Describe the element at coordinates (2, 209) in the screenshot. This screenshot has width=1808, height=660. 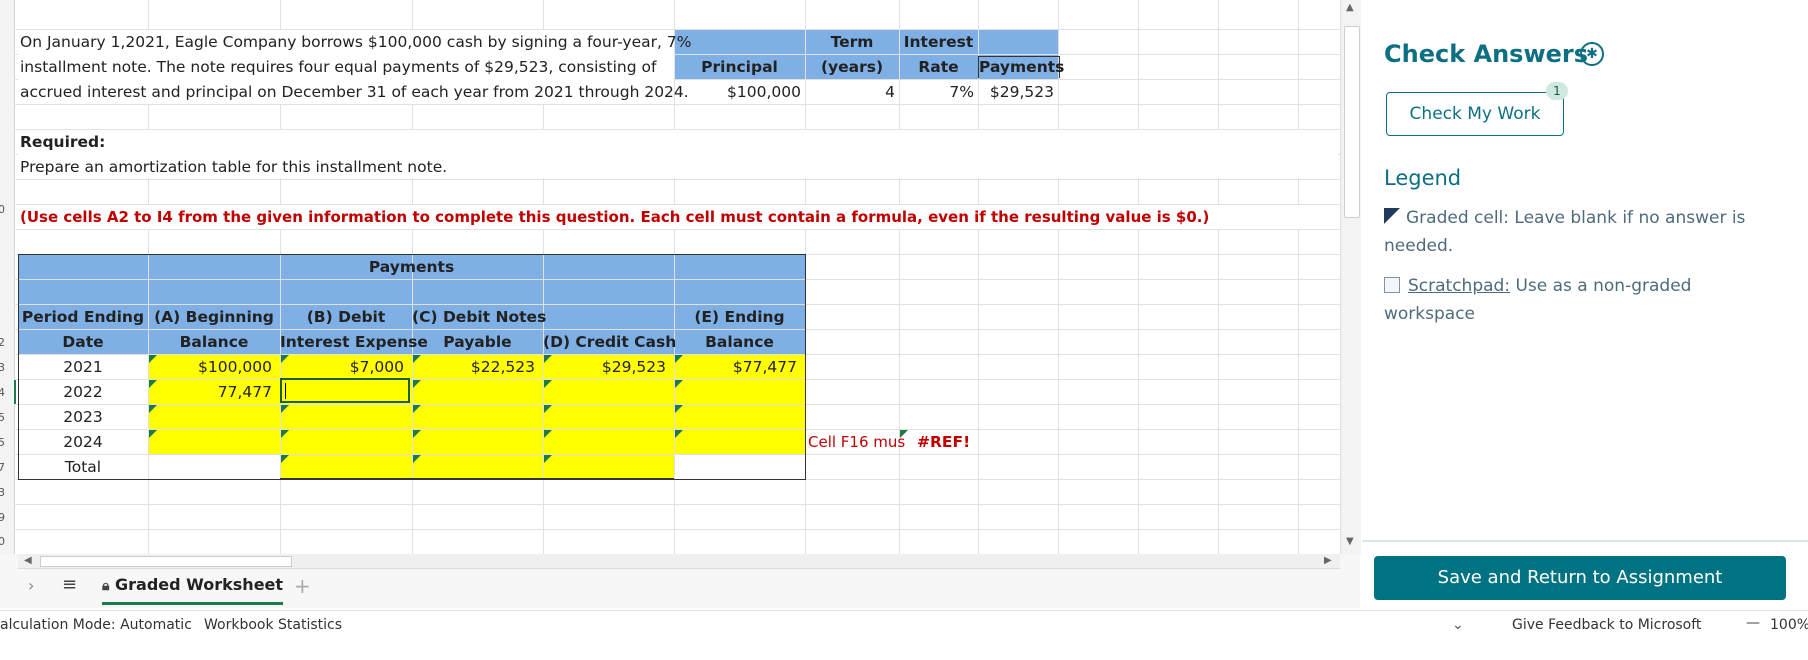
I see `row-number: 0` at that location.